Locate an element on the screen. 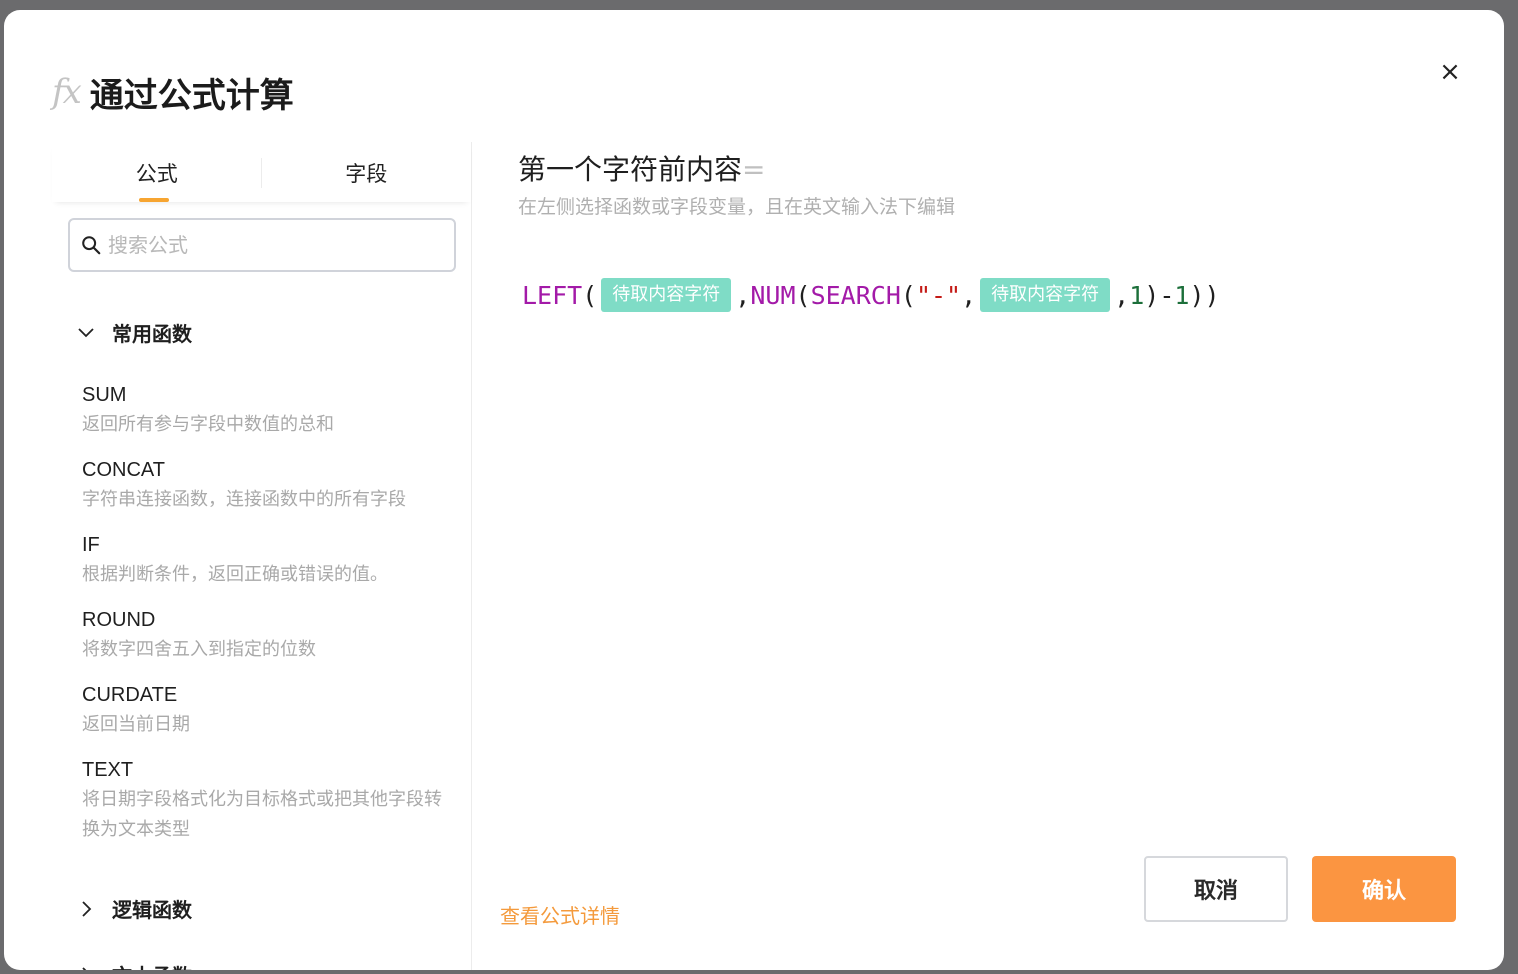 The width and height of the screenshot is (1518, 974). formula-token-str: "-" is located at coordinates (938, 295).